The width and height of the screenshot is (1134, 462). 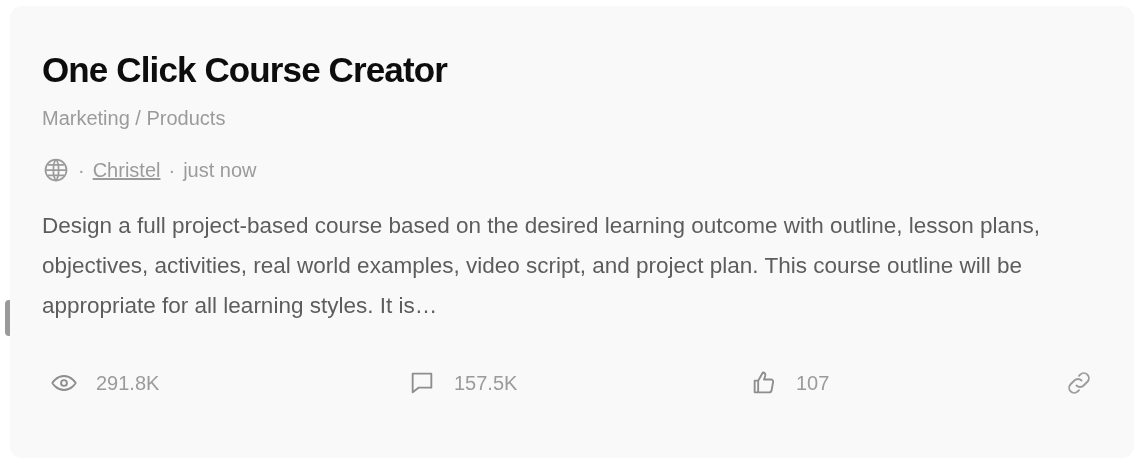 I want to click on stat-count: 157.5K, so click(x=486, y=383).